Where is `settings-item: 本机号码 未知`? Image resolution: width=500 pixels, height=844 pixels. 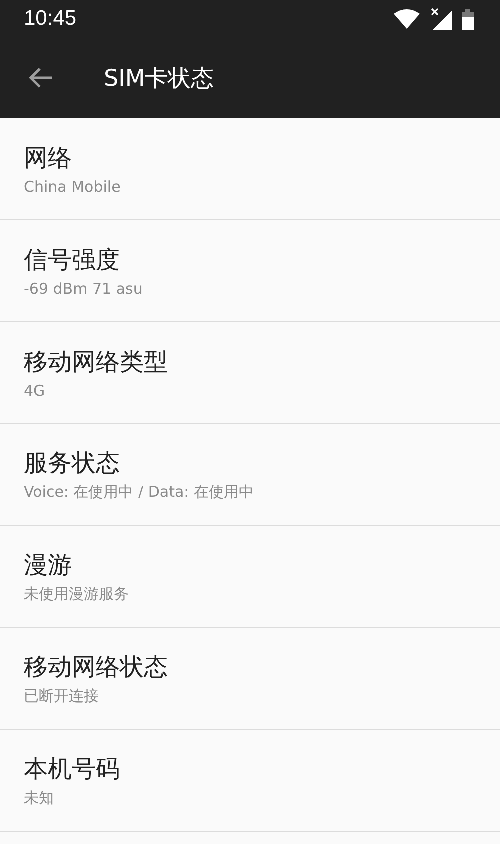
settings-item: 本机号码 未知 is located at coordinates (250, 781).